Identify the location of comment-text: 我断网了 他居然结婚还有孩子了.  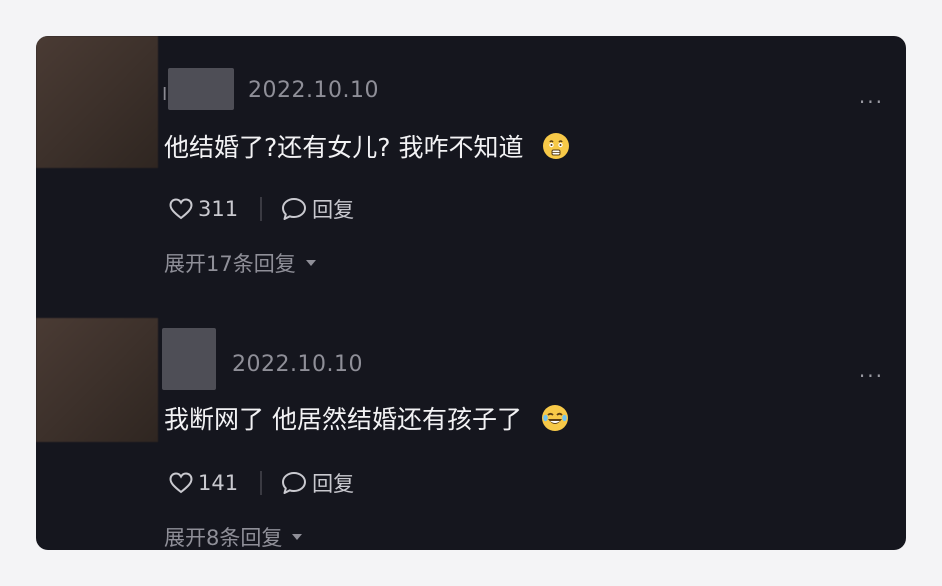
(367, 418).